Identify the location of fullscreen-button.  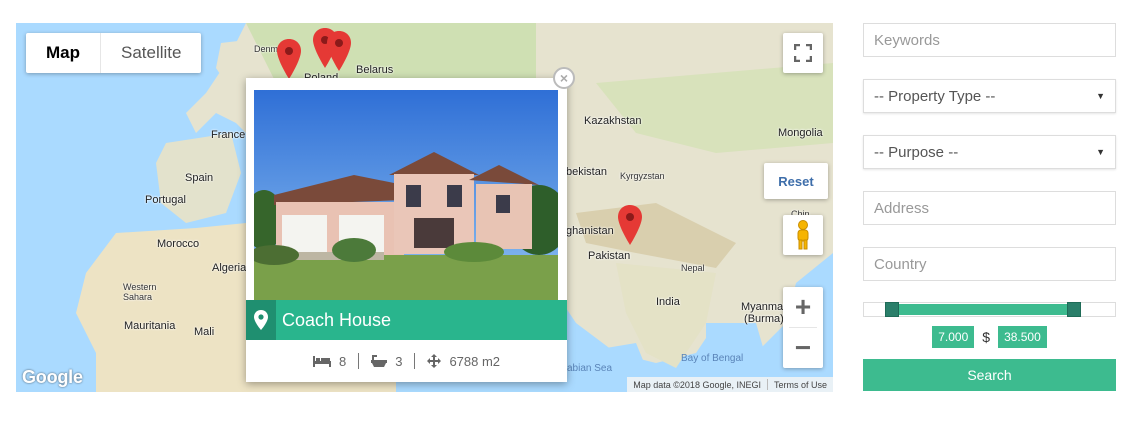
(803, 53).